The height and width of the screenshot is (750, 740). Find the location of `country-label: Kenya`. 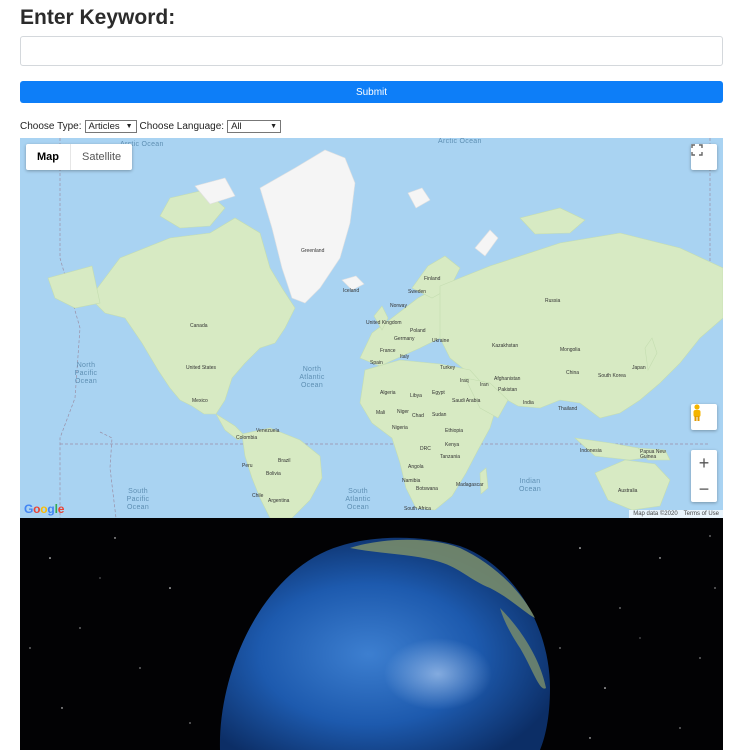

country-label: Kenya is located at coordinates (452, 445).